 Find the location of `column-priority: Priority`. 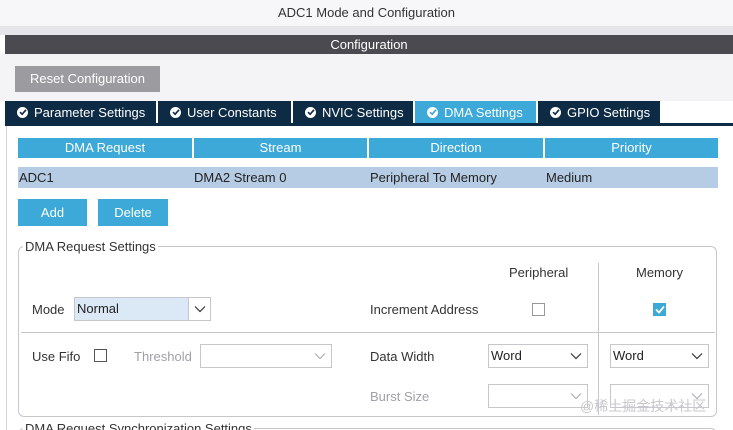

column-priority: Priority is located at coordinates (631, 148).